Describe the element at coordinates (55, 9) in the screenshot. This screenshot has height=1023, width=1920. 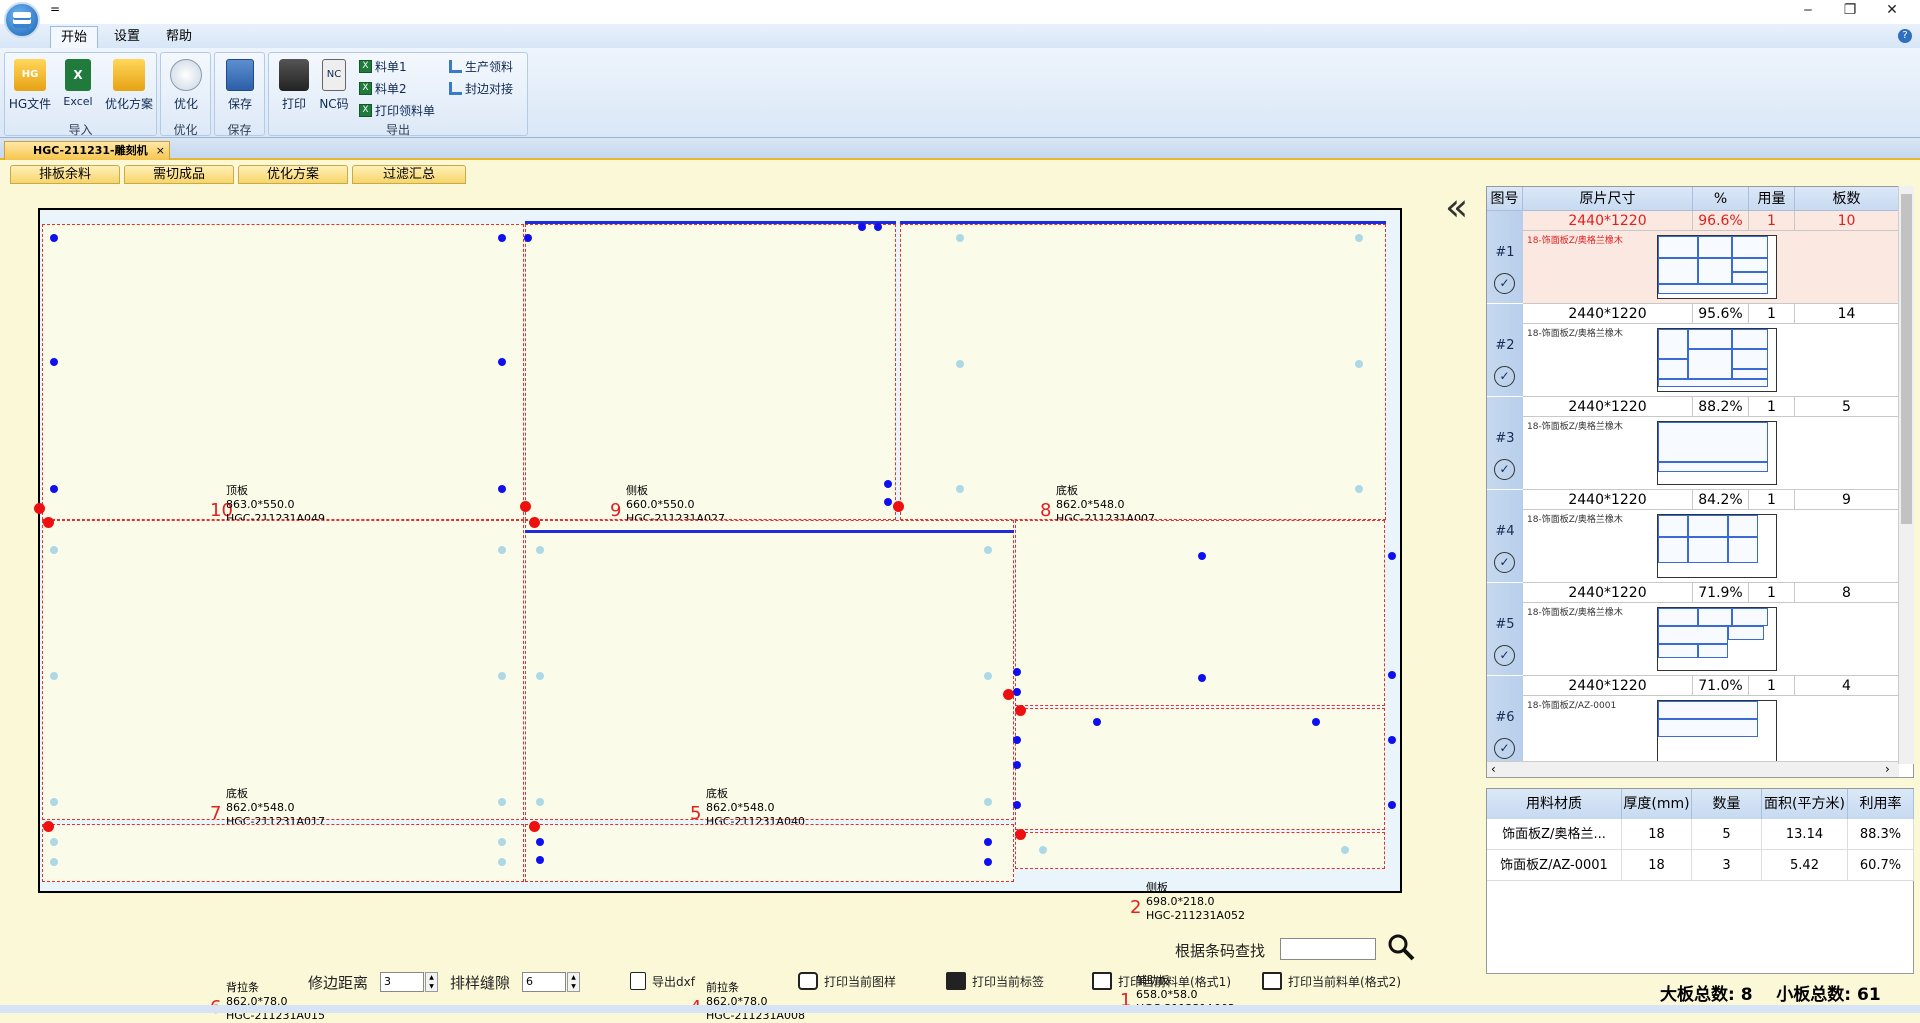
I see `quick-access-icon: =` at that location.